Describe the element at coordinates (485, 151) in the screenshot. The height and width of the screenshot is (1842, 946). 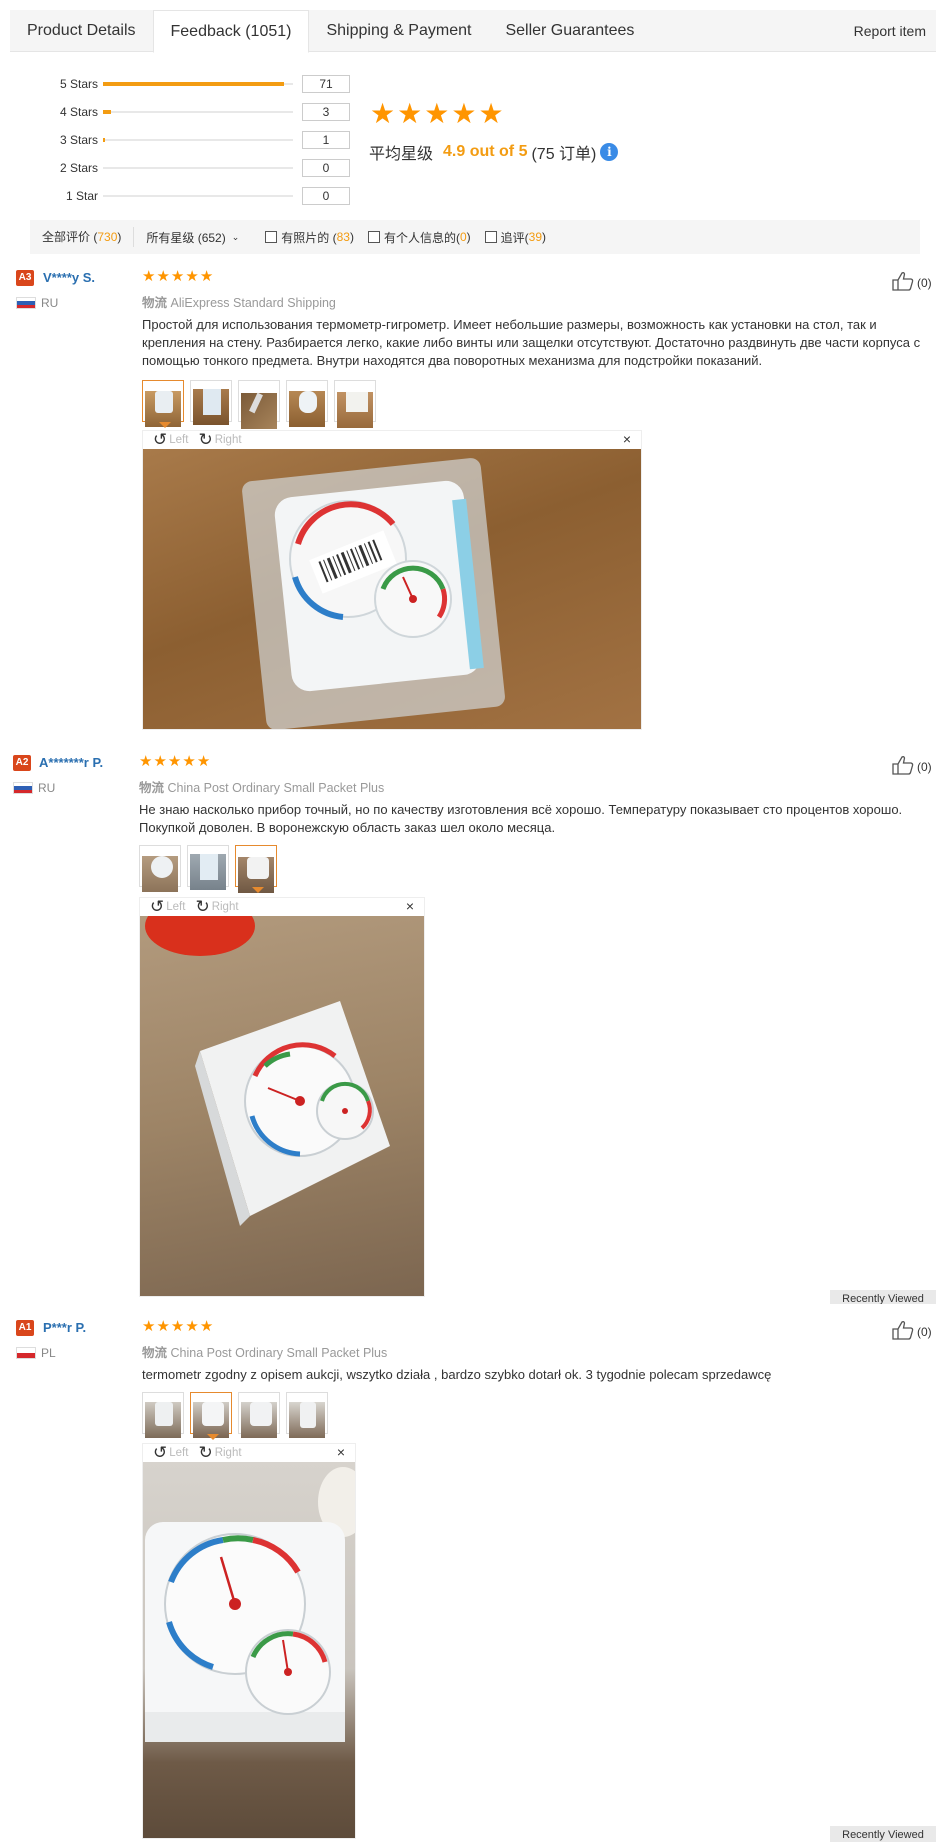
I see `average-value: 4.9 out of 5` at that location.